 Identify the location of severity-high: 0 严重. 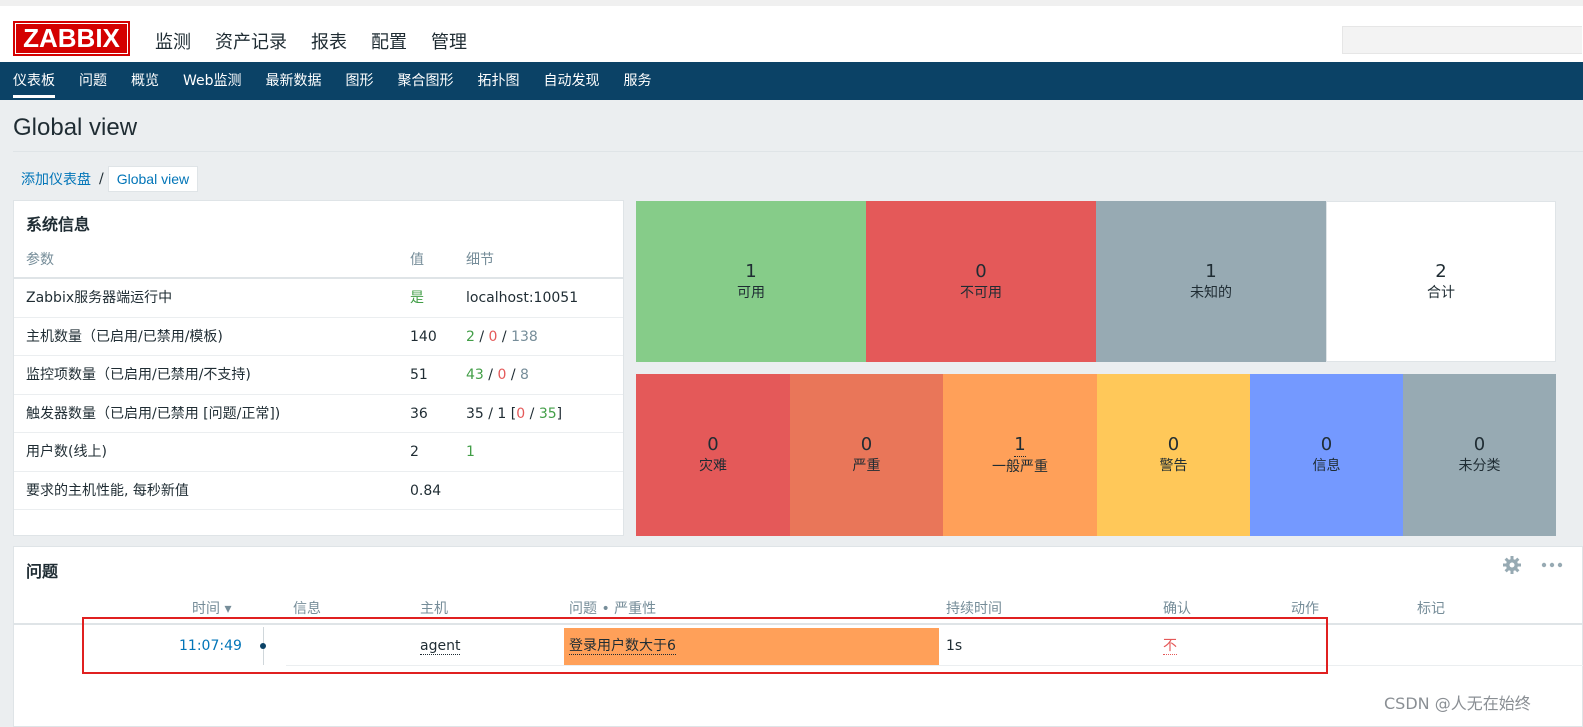
(866, 455).